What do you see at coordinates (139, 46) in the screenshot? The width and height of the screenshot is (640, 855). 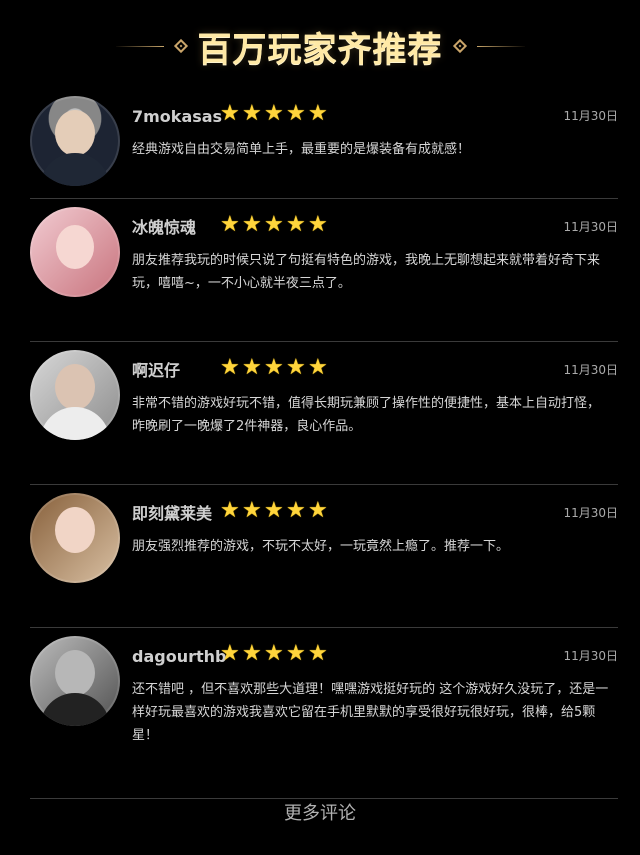 I see `left-gold-line` at bounding box center [139, 46].